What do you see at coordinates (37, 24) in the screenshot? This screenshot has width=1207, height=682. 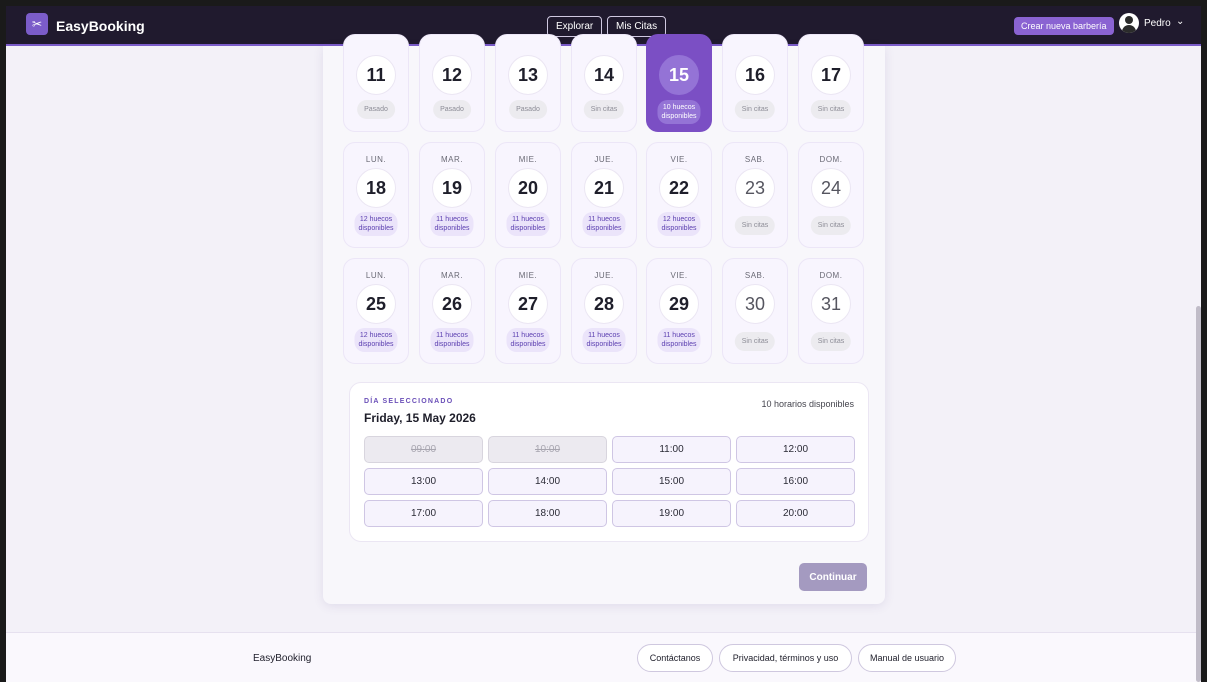 I see `scissors-icon: ✂` at bounding box center [37, 24].